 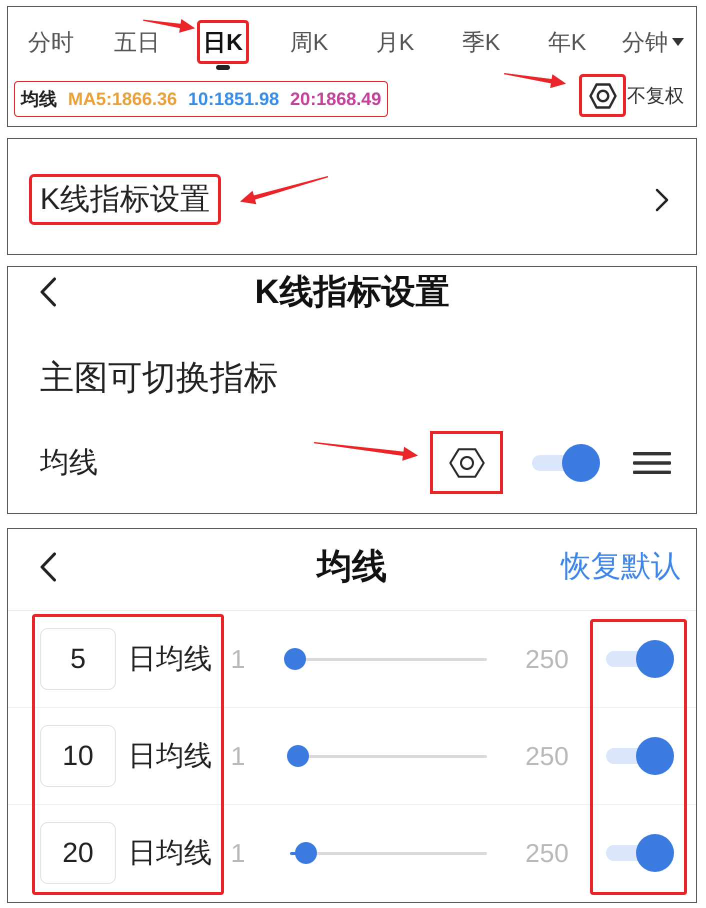 I want to click on period-tab: 日K, so click(x=223, y=42).